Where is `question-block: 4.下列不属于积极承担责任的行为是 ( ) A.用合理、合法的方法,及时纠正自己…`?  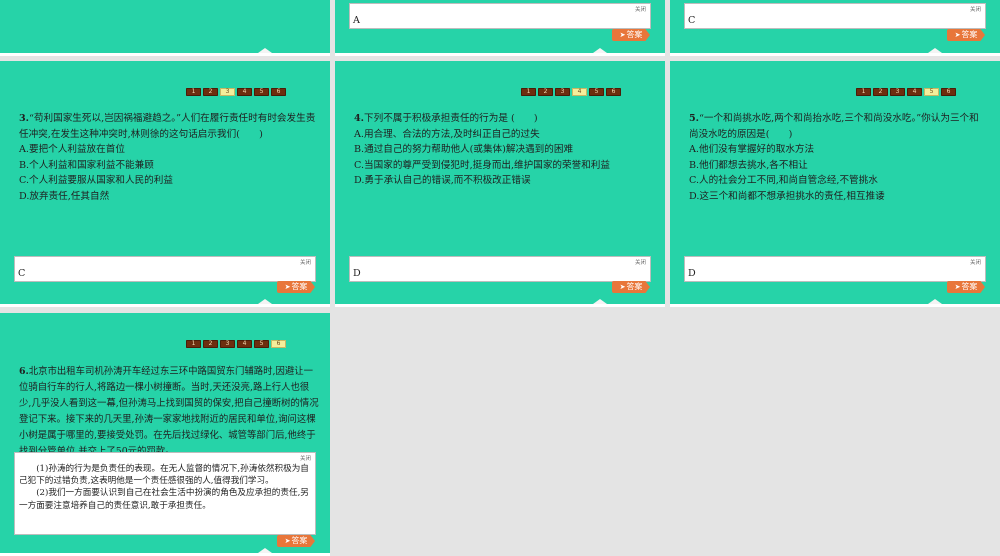 question-block: 4.下列不属于积极承担责任的行为是 ( ) A.用合理、合法的方法,及时纠正自己… is located at coordinates (503, 150).